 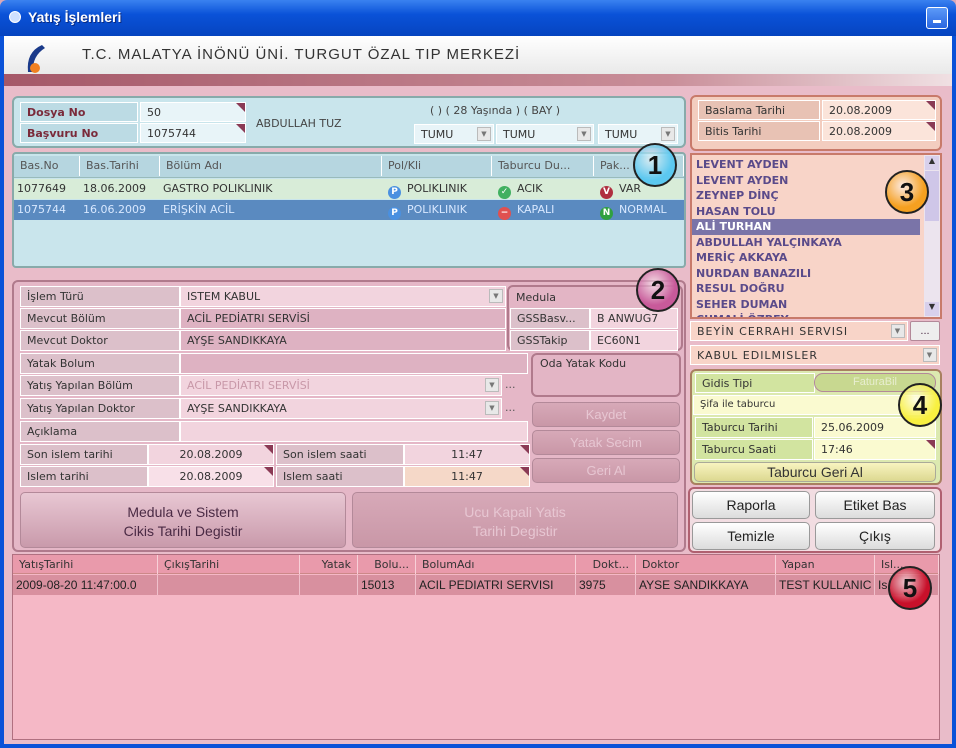 I want to click on app-icon, so click(x=15, y=17).